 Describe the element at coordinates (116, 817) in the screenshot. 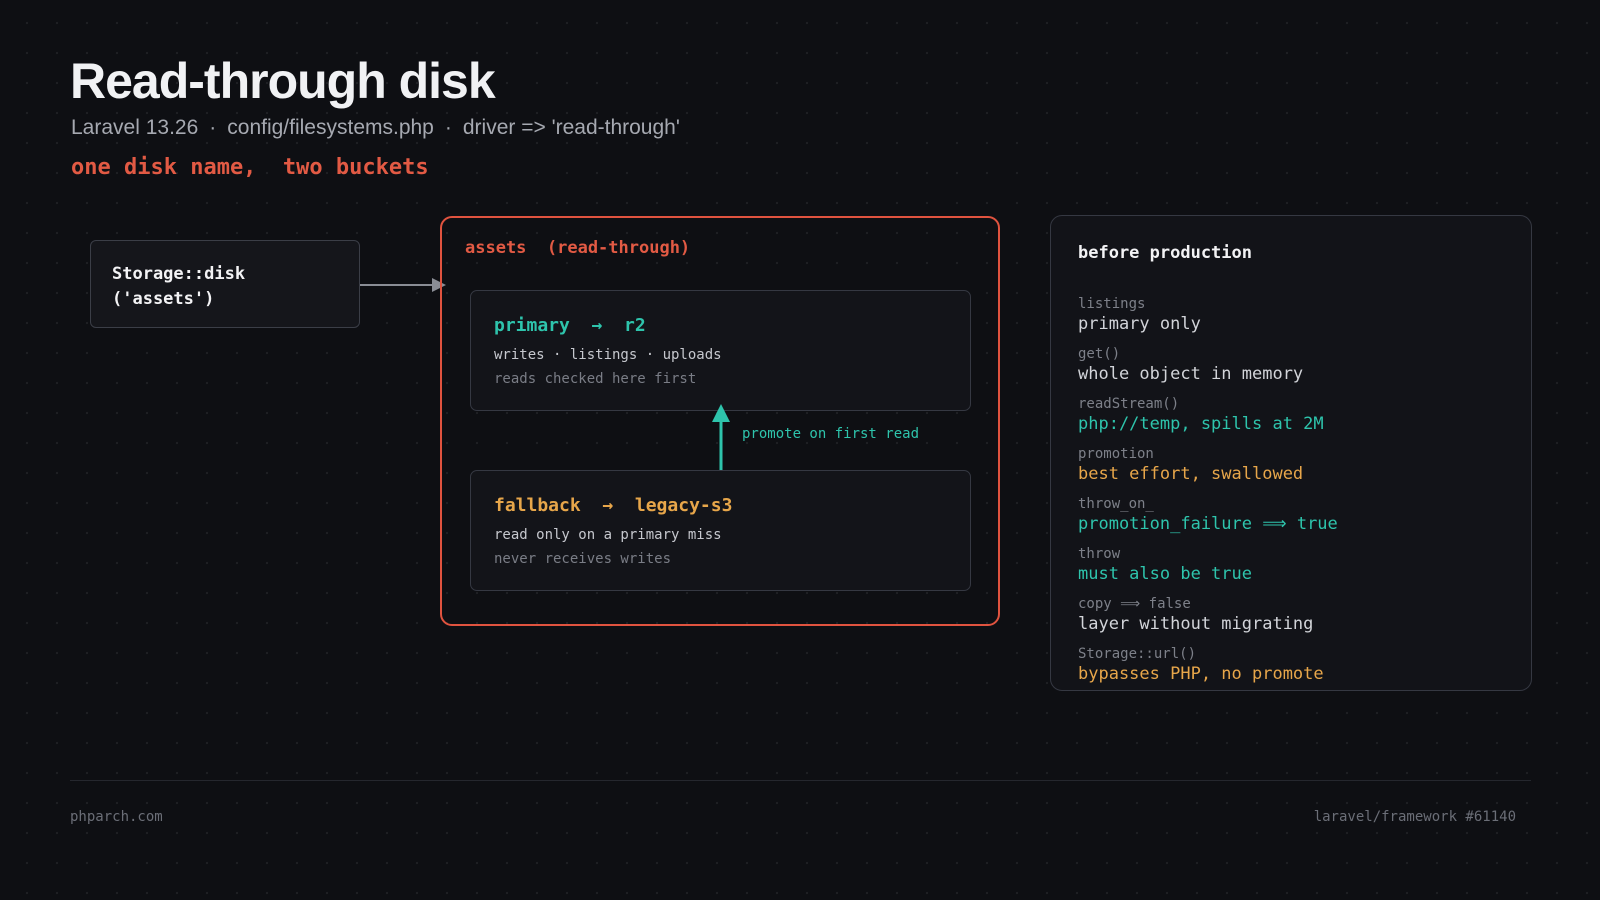

I see `footer-site: phparch.com` at that location.